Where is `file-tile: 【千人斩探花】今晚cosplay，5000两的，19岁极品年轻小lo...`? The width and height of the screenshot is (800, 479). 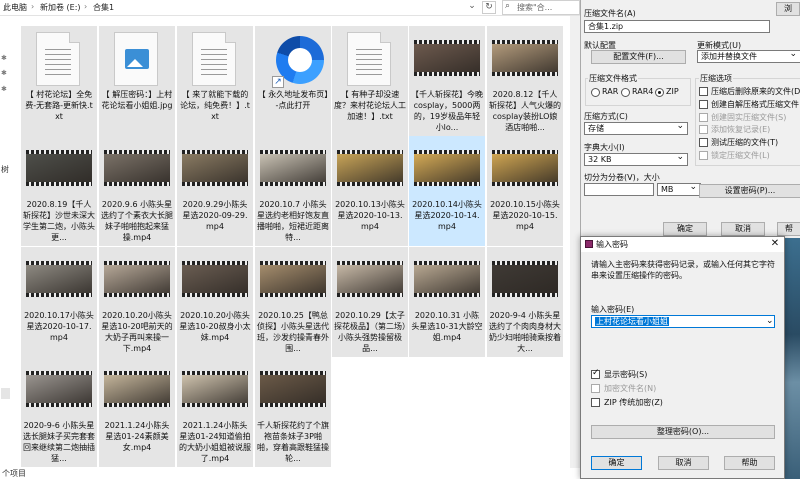
file-tile: 【千人斩探花】今晚cosplay，5000两的，19岁极品年轻小lo... is located at coordinates (447, 81).